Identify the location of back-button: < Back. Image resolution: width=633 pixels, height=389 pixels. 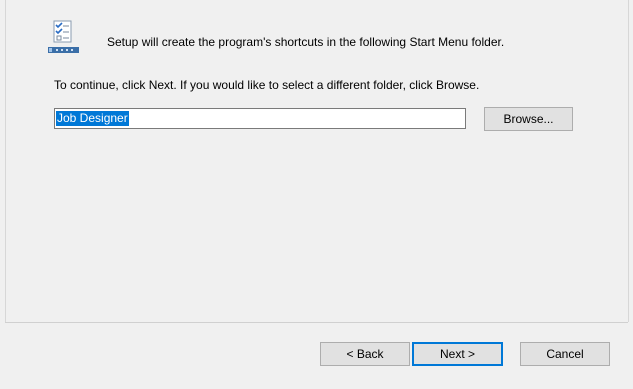
(365, 354).